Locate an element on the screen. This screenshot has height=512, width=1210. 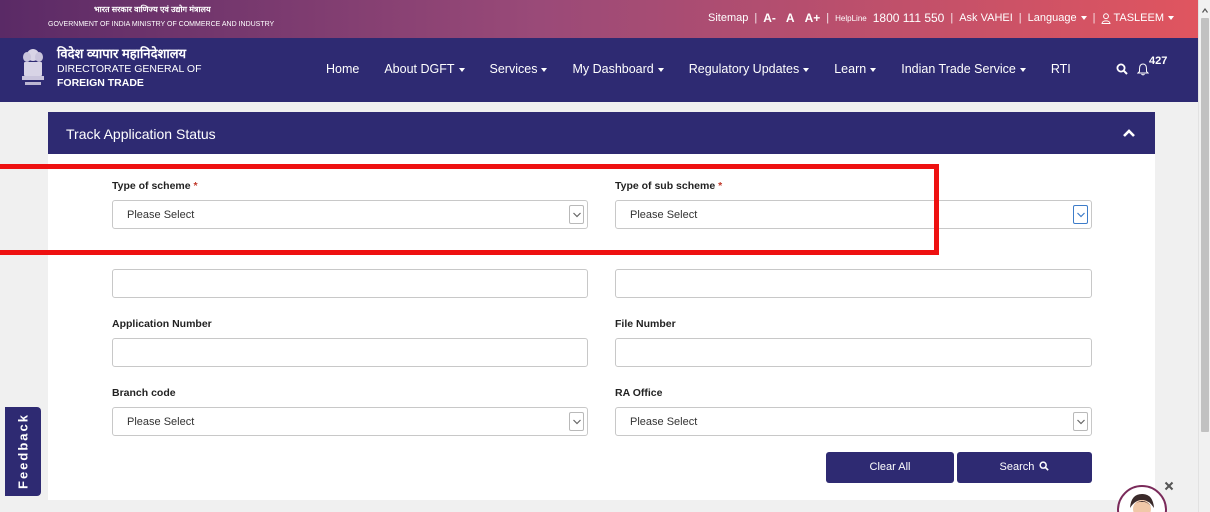
helpline-number: 1800 111 550 is located at coordinates (909, 18).